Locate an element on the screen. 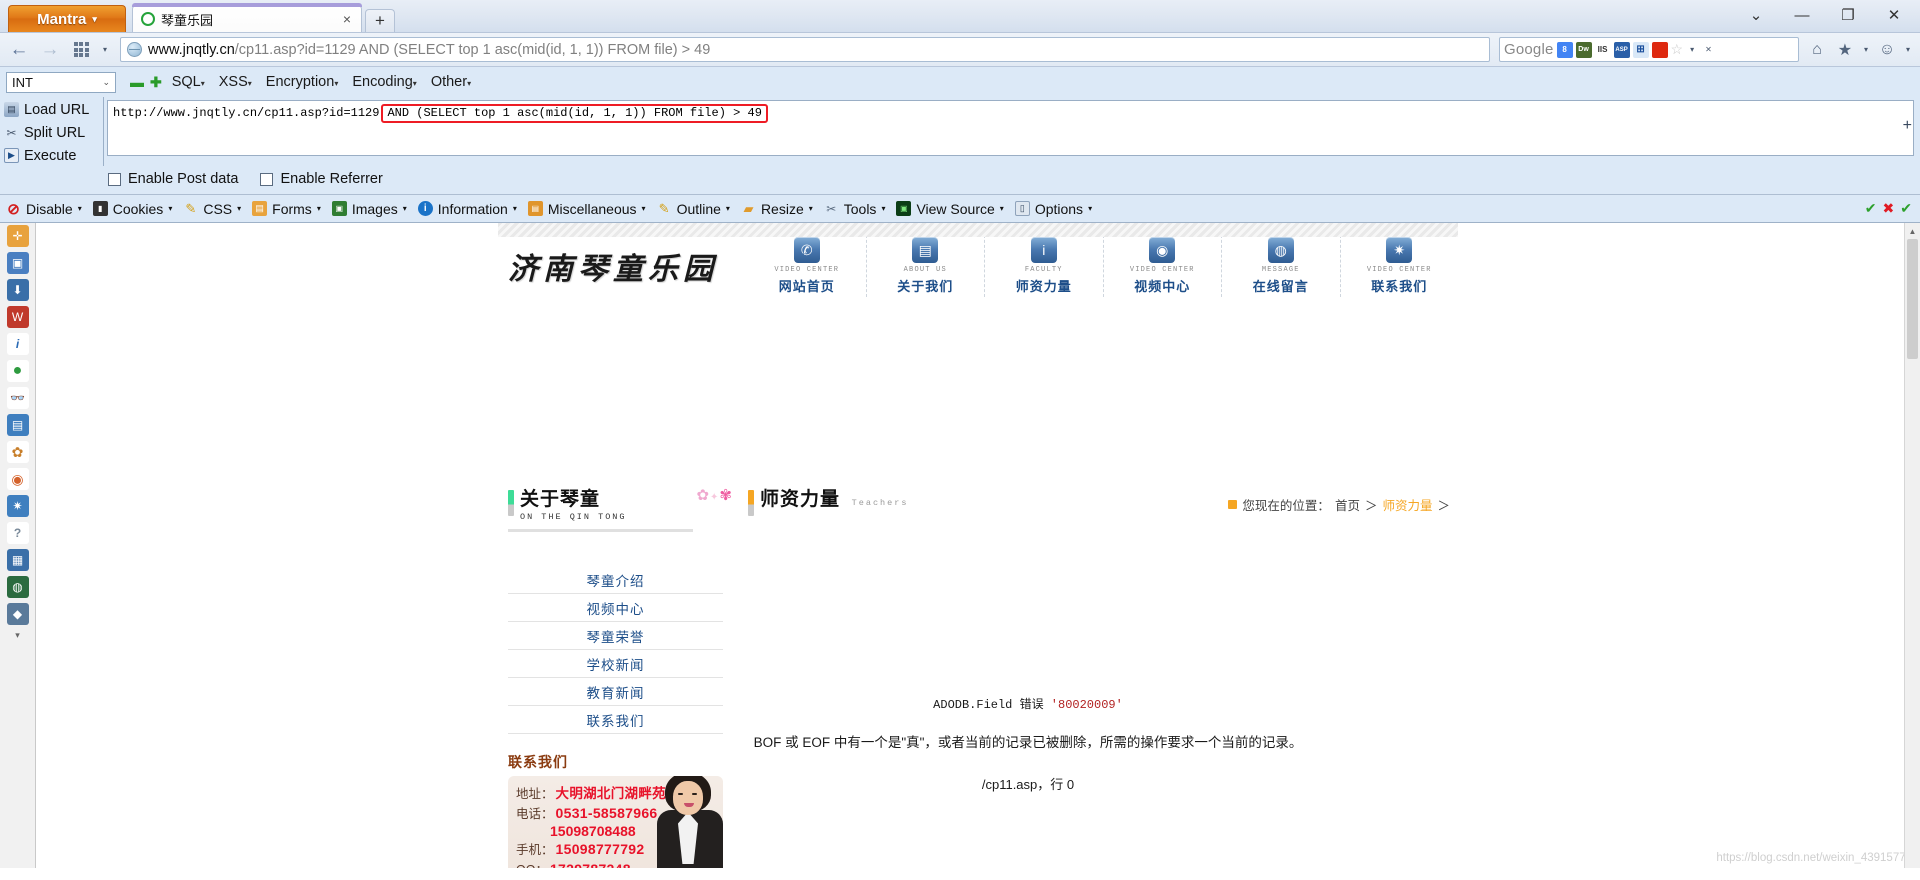  status-check-icon: ✔ is located at coordinates (1871, 208).